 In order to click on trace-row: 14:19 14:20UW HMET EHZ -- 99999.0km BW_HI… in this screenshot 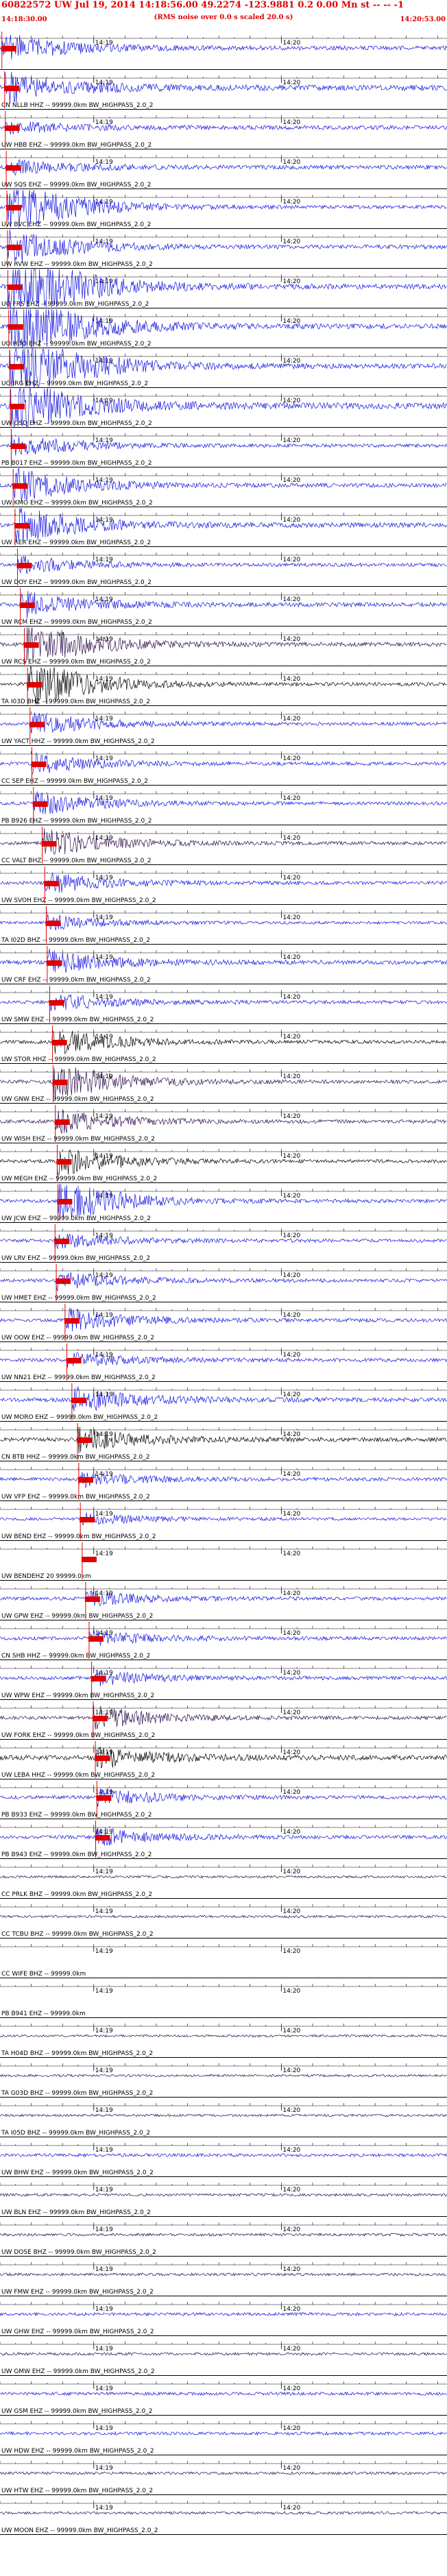, I will do `click(223, 1283)`.